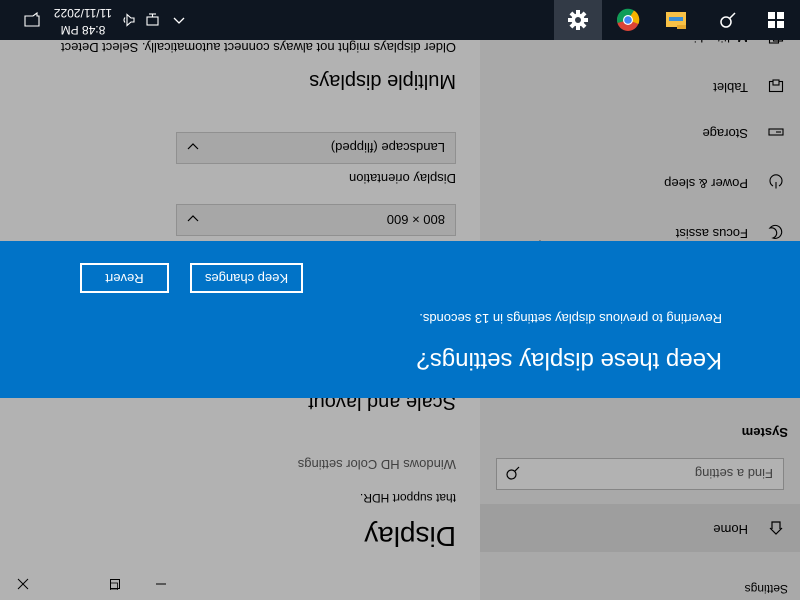 This screenshot has height=600, width=800. What do you see at coordinates (152, 20) in the screenshot?
I see `network-icon` at bounding box center [152, 20].